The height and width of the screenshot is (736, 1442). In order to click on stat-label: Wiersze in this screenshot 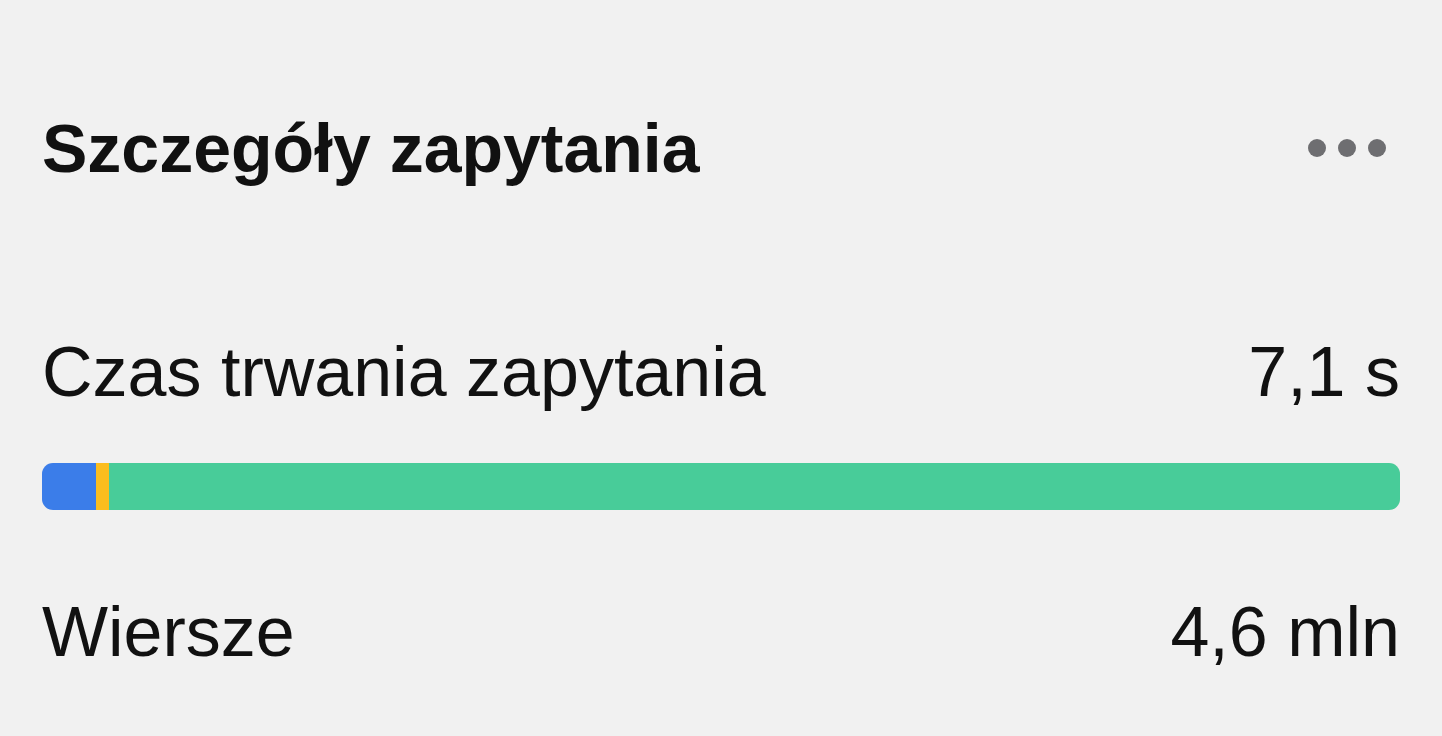, I will do `click(168, 632)`.